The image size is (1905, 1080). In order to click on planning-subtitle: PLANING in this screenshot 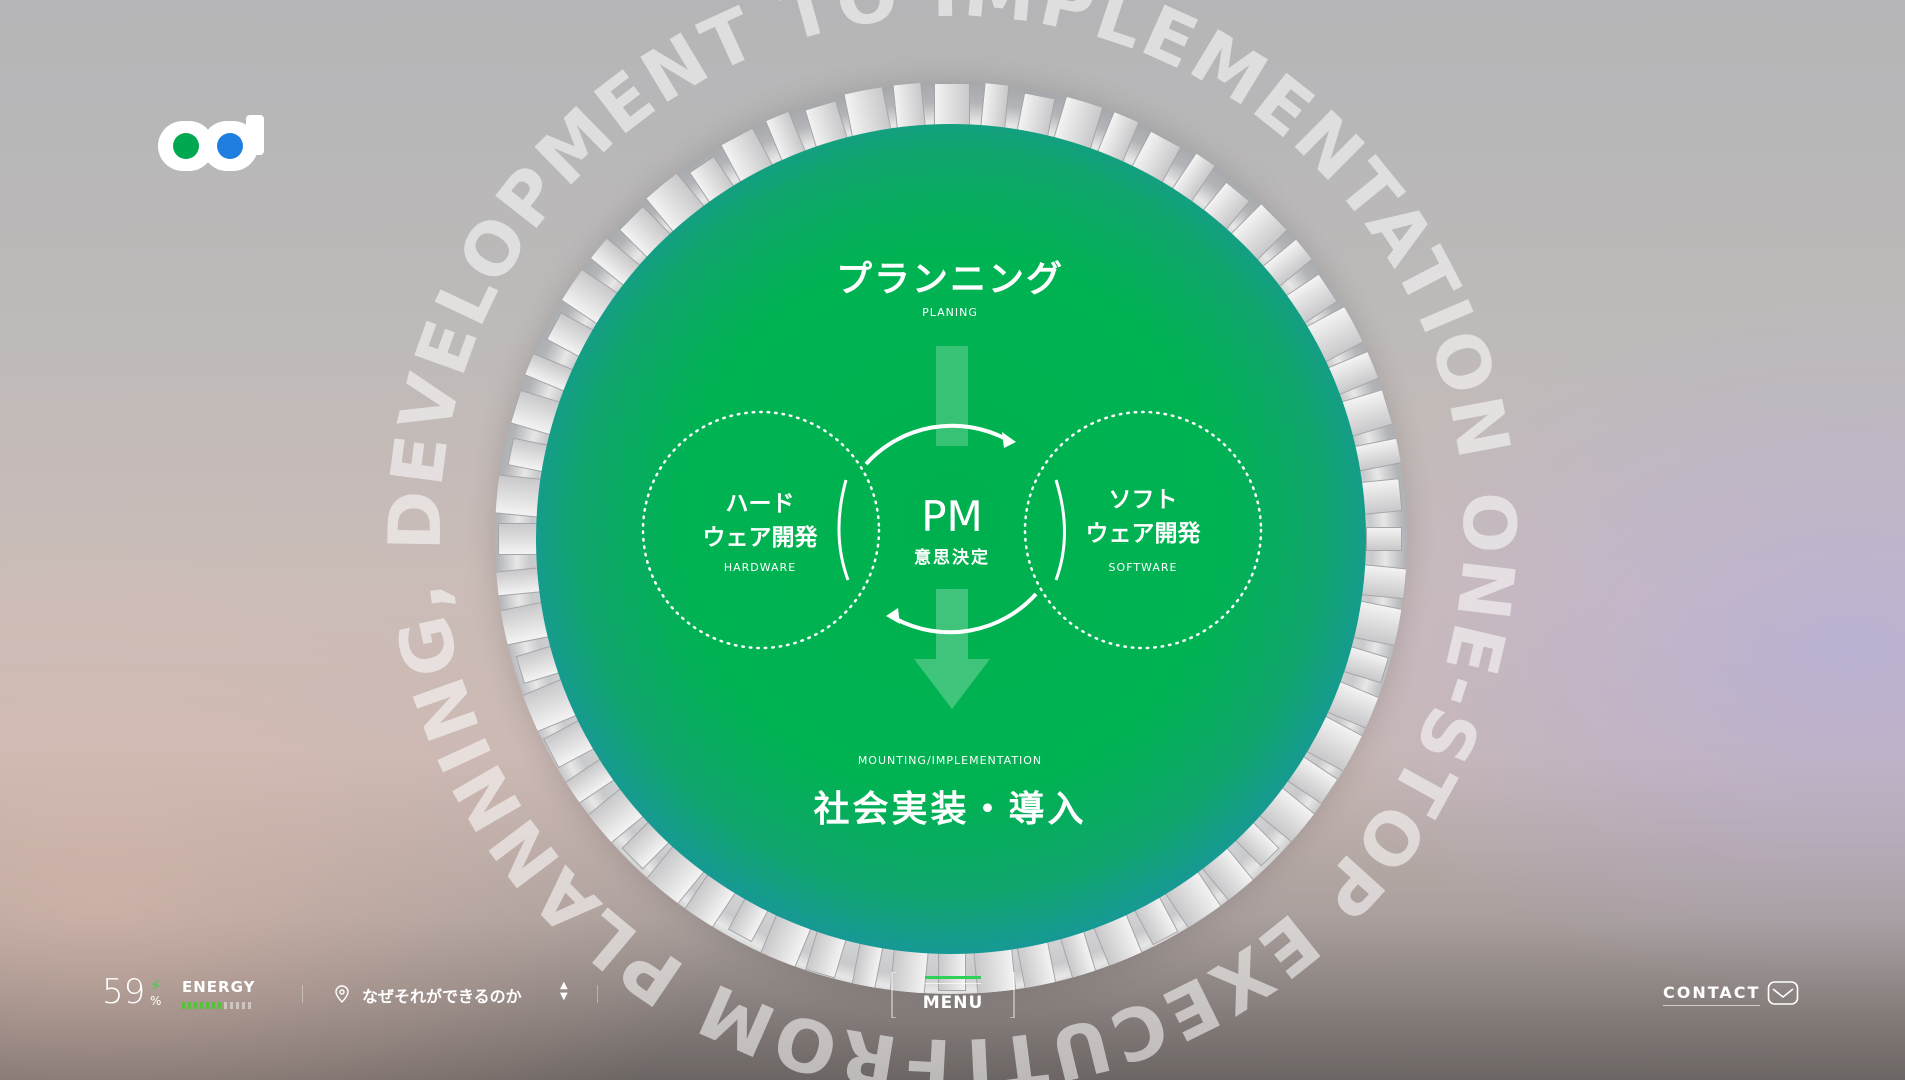, I will do `click(950, 312)`.